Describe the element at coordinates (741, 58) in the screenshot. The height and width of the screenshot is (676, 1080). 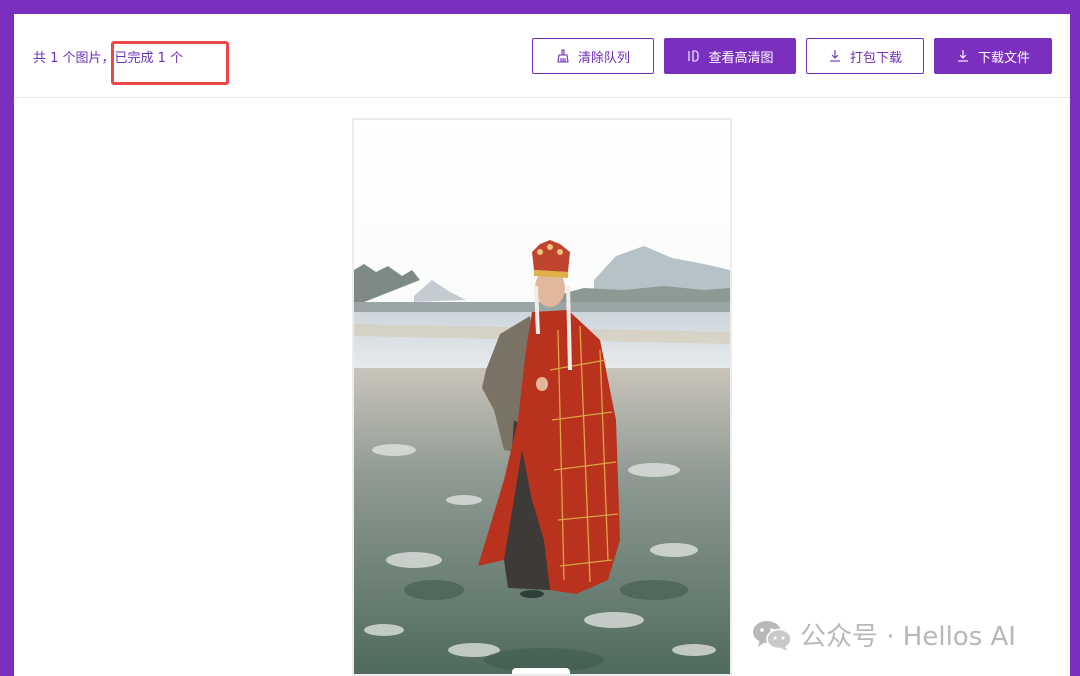
I see `view-hd-label: 查看高清图` at that location.